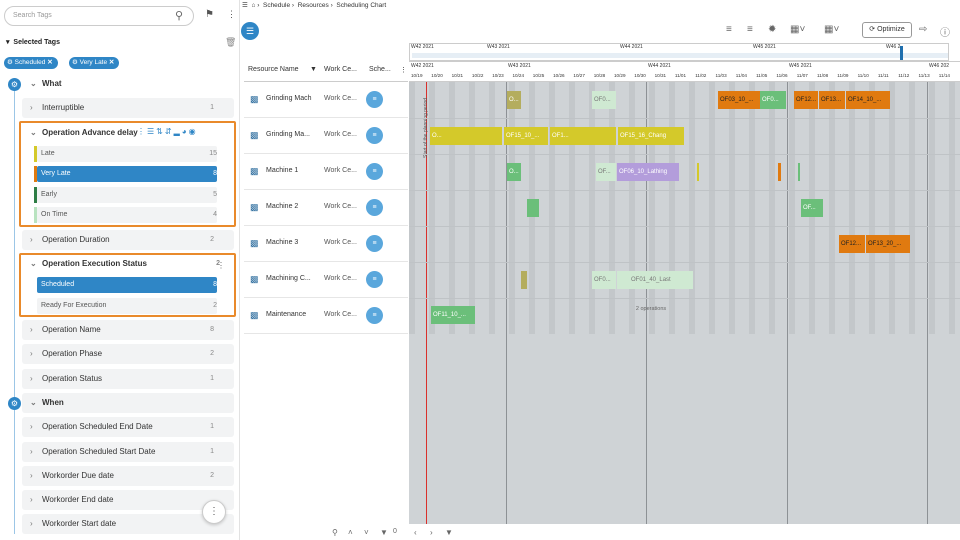 The height and width of the screenshot is (540, 960). I want to click on search-input: Search Tags, so click(99, 16).